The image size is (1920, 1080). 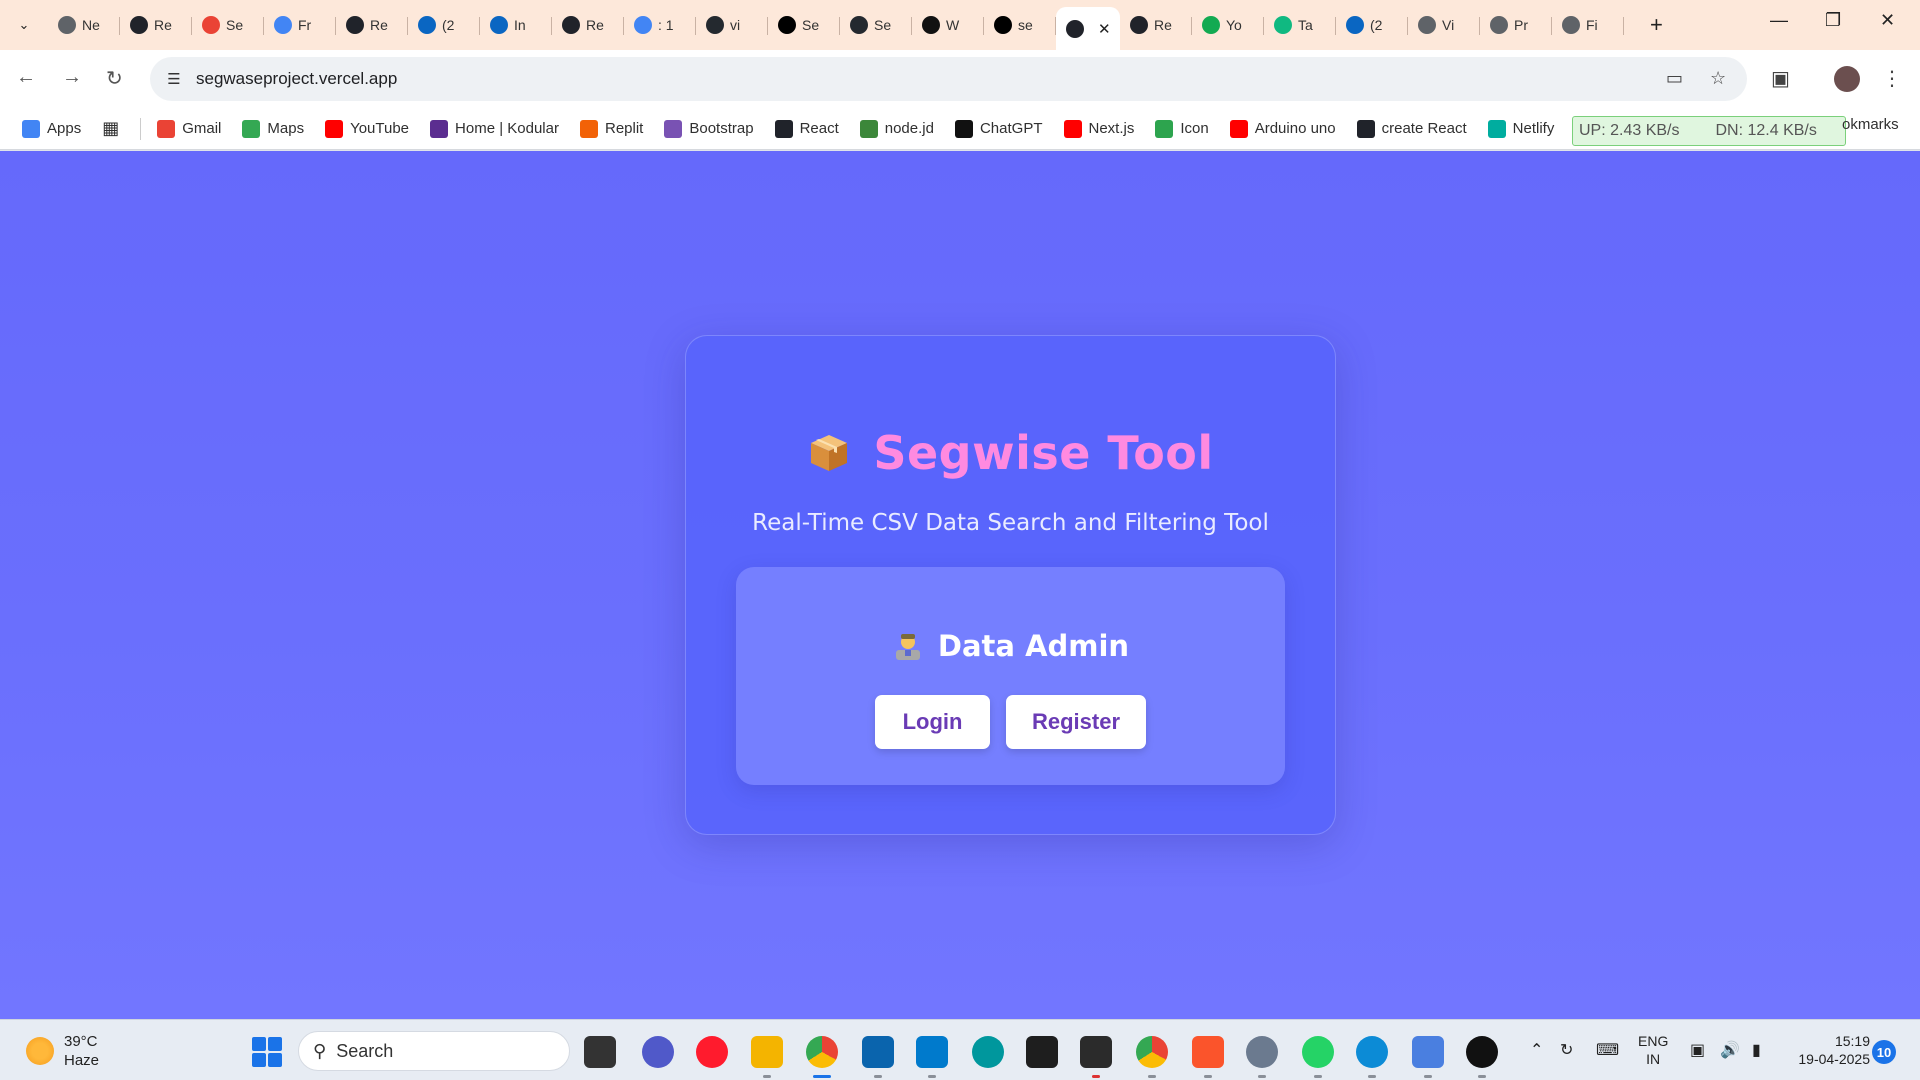 I want to click on microsoft-store-icon, so click(x=878, y=1052).